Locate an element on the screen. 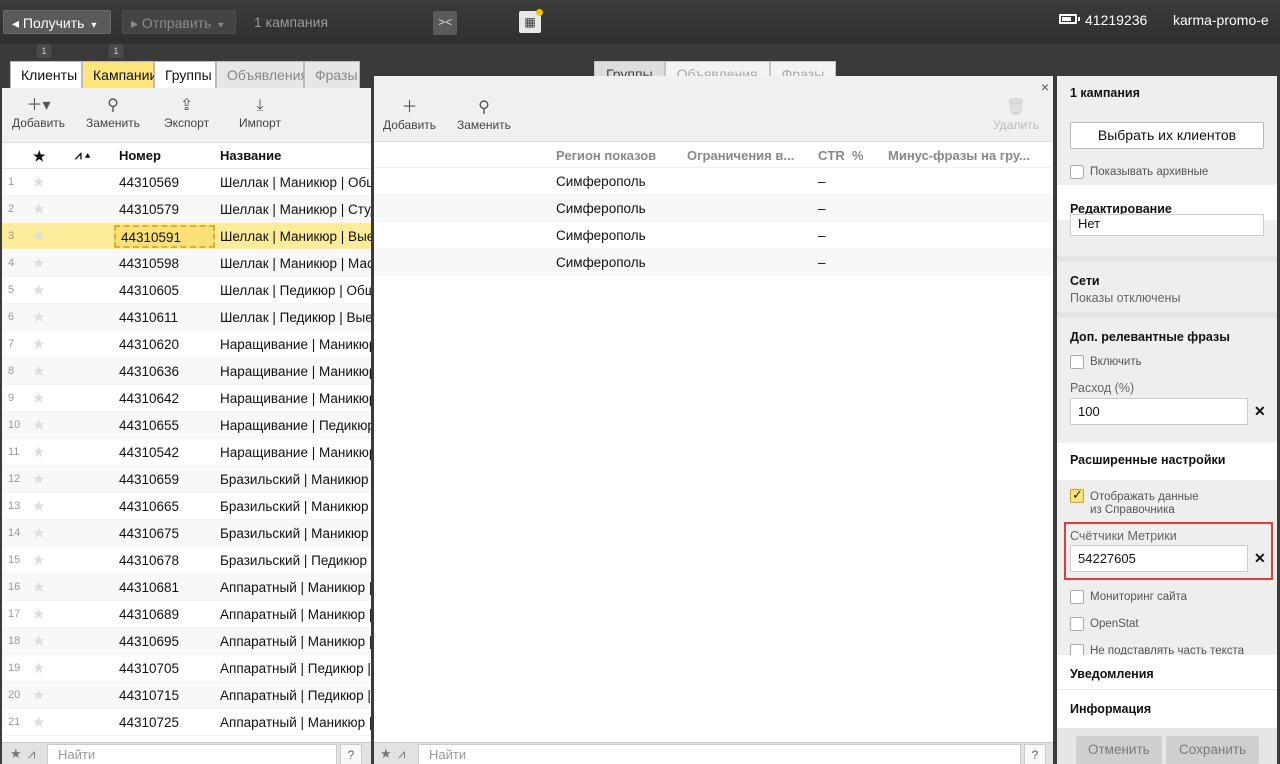  row-index: 8 is located at coordinates (11, 371).